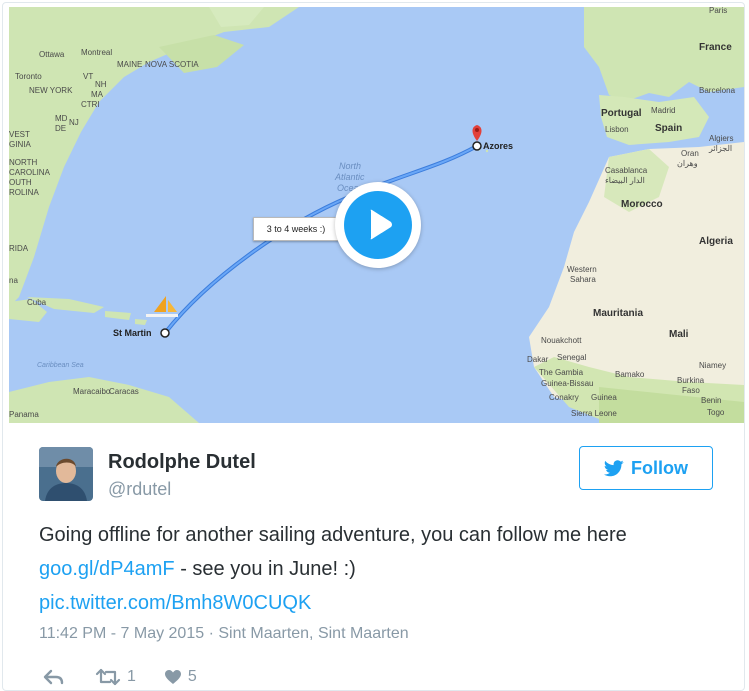  Describe the element at coordinates (691, 390) in the screenshot. I see `map-label-faso: Faso` at that location.